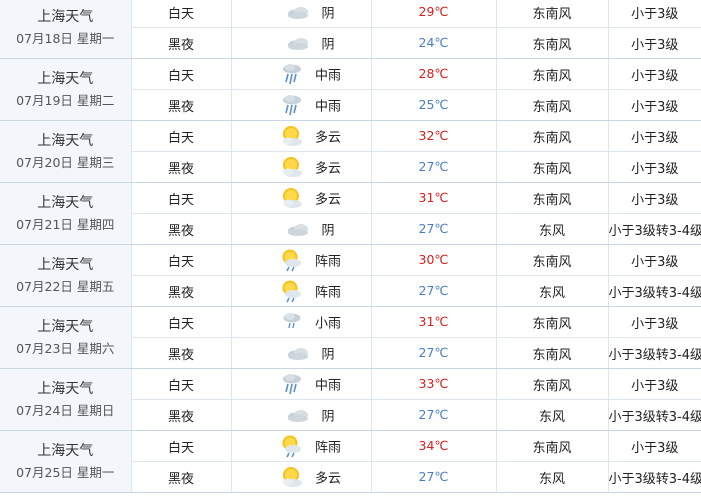  I want to click on temperature-cell: 32℃, so click(434, 136).